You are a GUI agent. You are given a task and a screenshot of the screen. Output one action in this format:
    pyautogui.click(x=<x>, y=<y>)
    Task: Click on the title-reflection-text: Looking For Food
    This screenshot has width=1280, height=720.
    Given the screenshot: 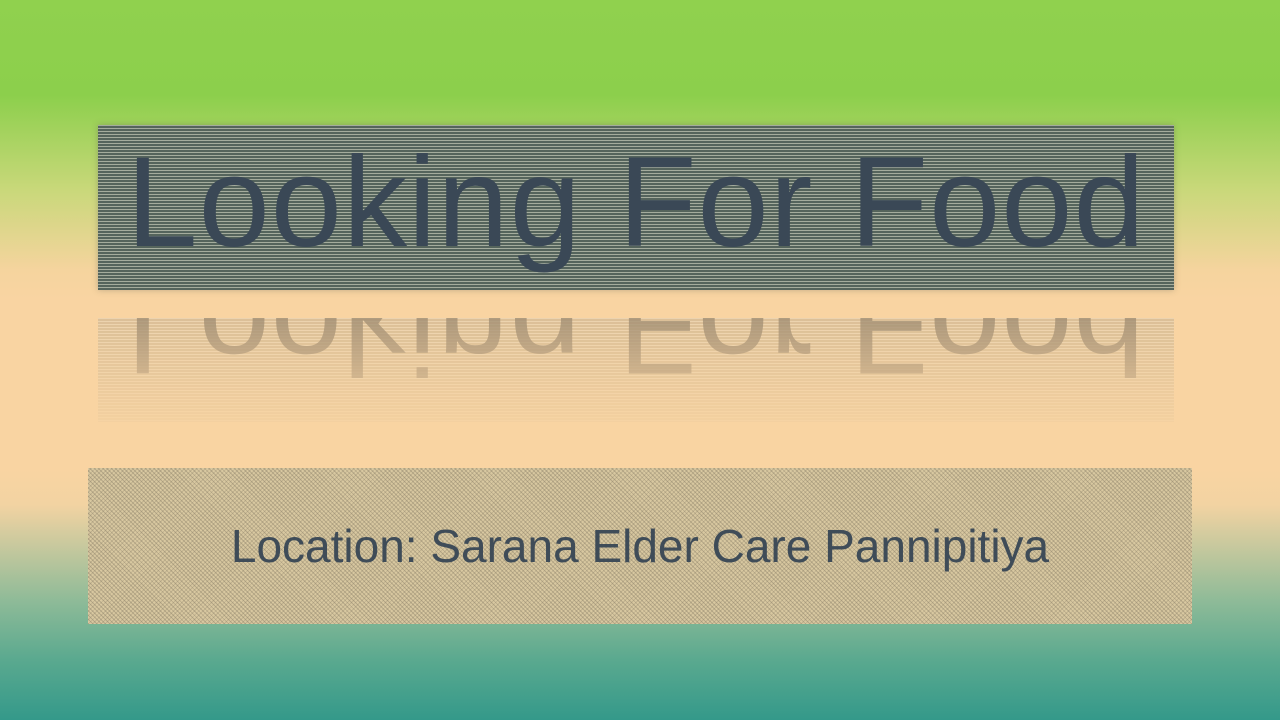 What is the action you would take?
    pyautogui.click(x=636, y=359)
    